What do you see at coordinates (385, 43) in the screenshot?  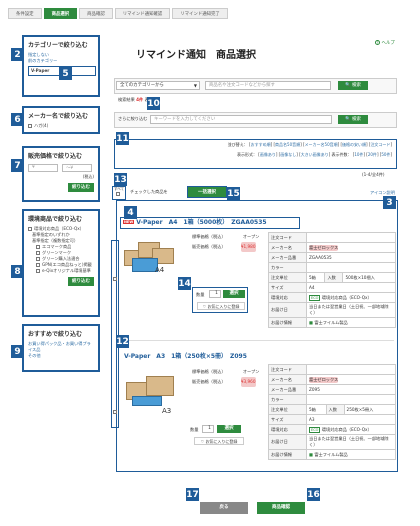 I see `help-link: ? ヘルプ` at bounding box center [385, 43].